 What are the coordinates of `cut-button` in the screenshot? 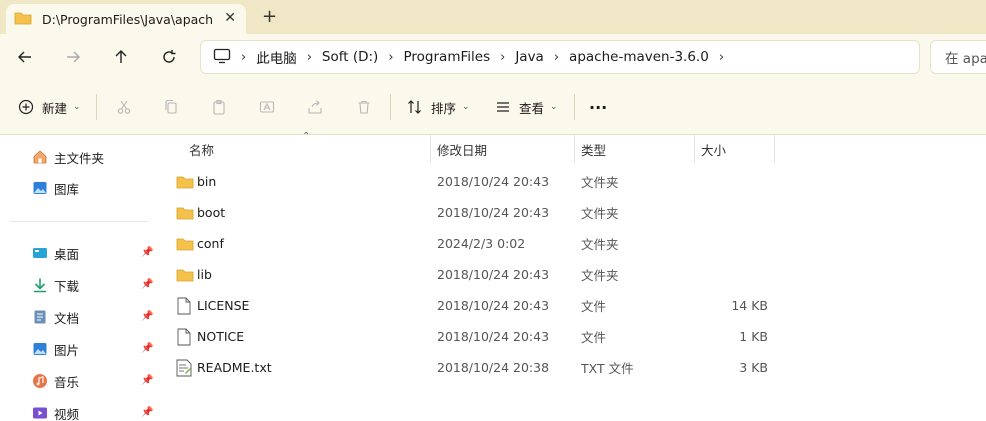 It's located at (124, 107).